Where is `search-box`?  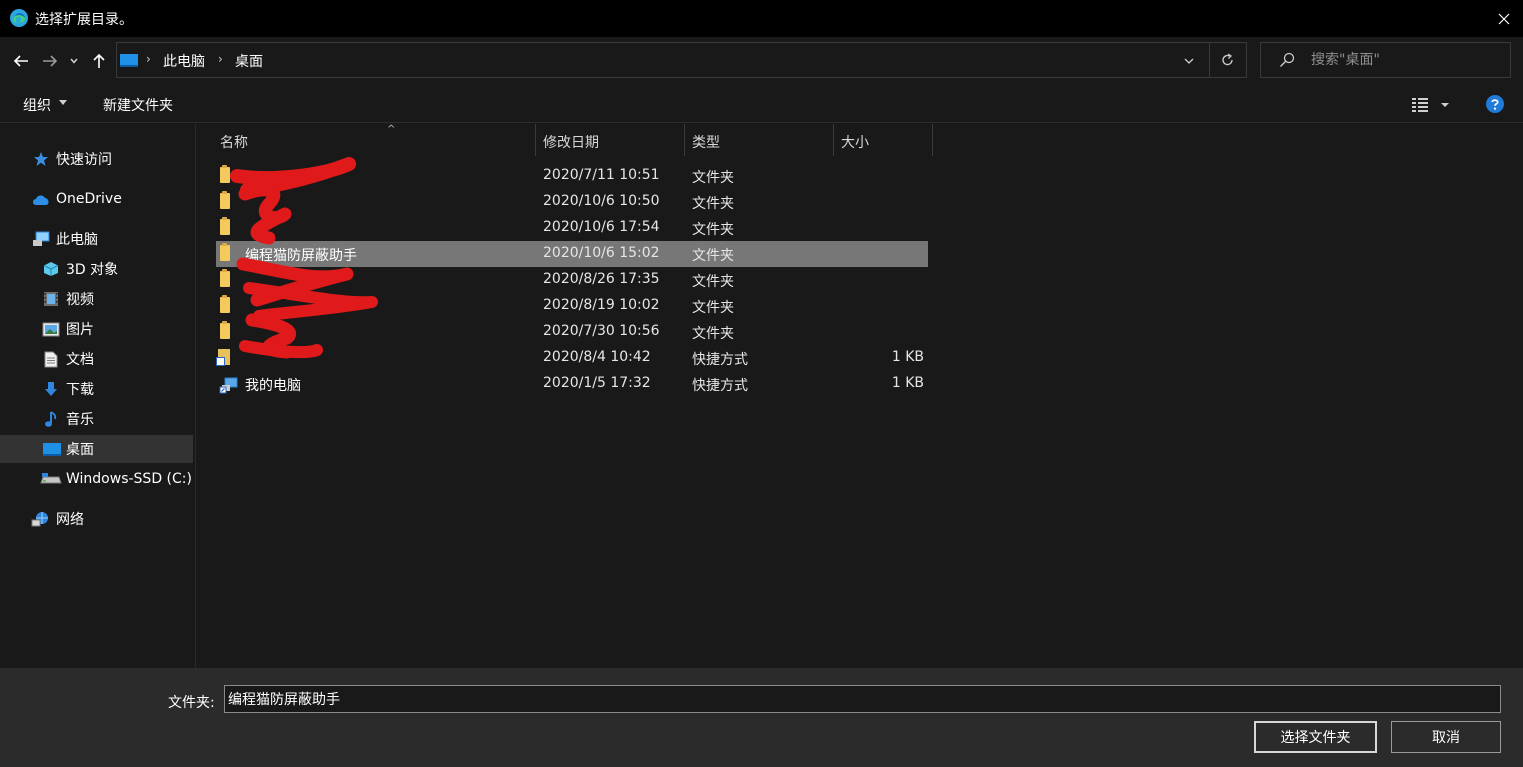 search-box is located at coordinates (1385, 60).